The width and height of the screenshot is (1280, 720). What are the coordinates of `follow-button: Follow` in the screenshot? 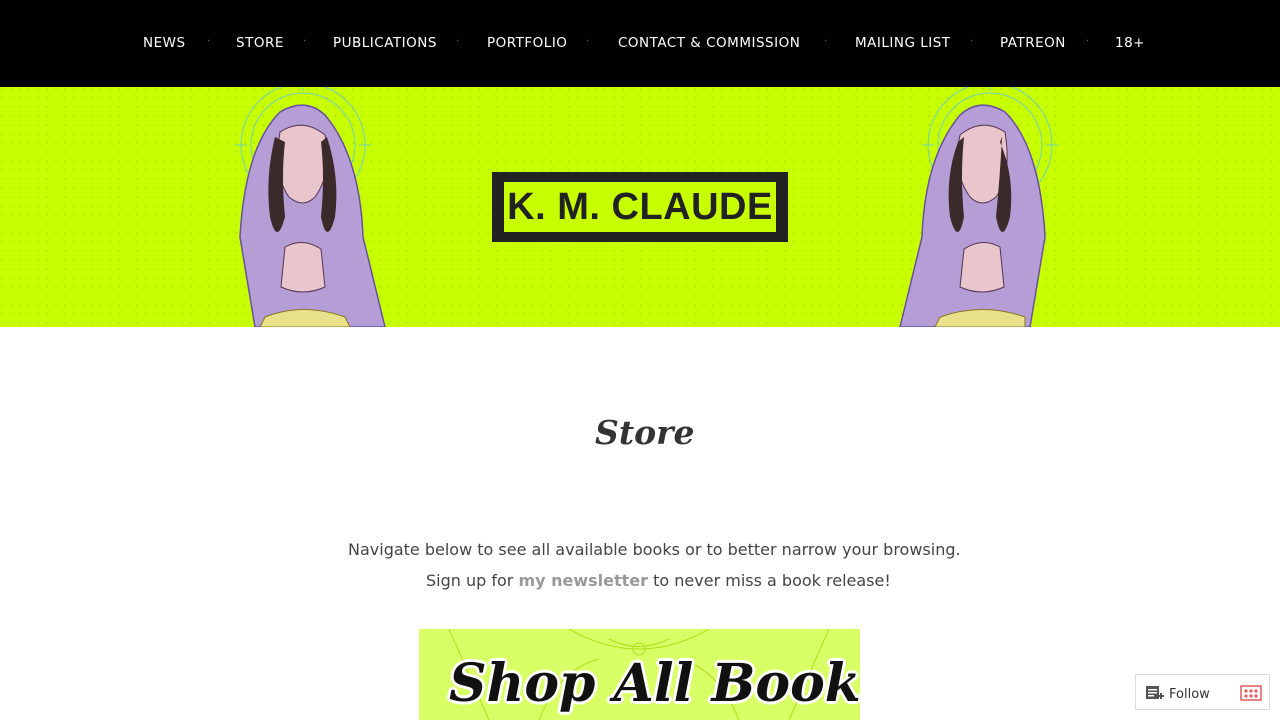 It's located at (1184, 694).